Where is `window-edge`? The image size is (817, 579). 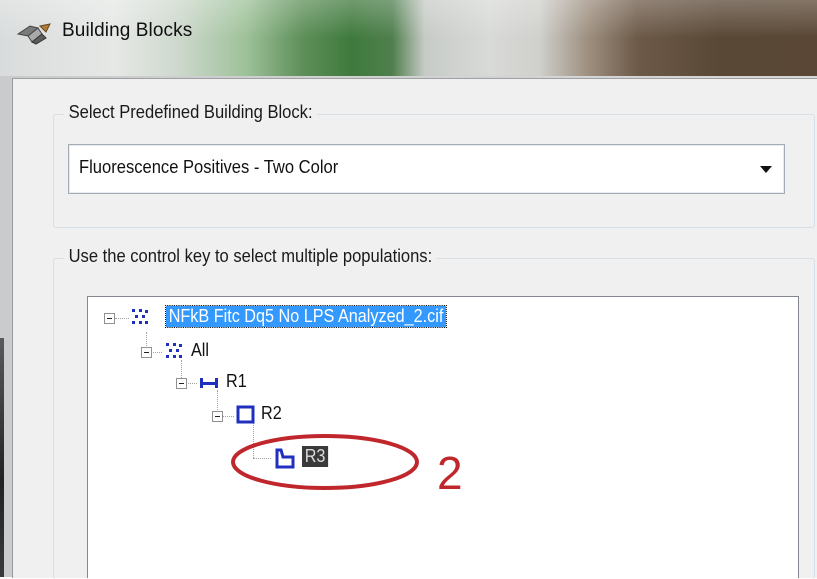 window-edge is located at coordinates (2, 457).